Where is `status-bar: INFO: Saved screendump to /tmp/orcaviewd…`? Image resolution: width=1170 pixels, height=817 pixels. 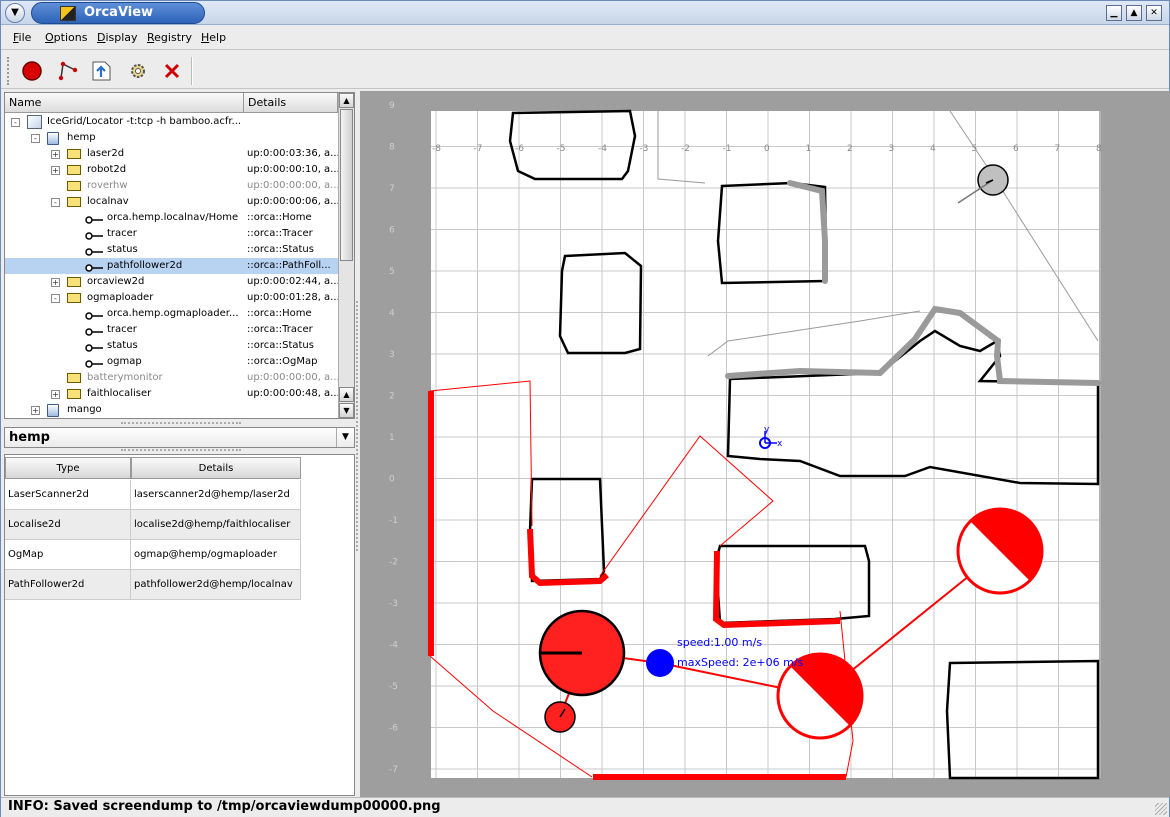
status-bar: INFO: Saved screendump to /tmp/orcaviewd… is located at coordinates (585, 807).